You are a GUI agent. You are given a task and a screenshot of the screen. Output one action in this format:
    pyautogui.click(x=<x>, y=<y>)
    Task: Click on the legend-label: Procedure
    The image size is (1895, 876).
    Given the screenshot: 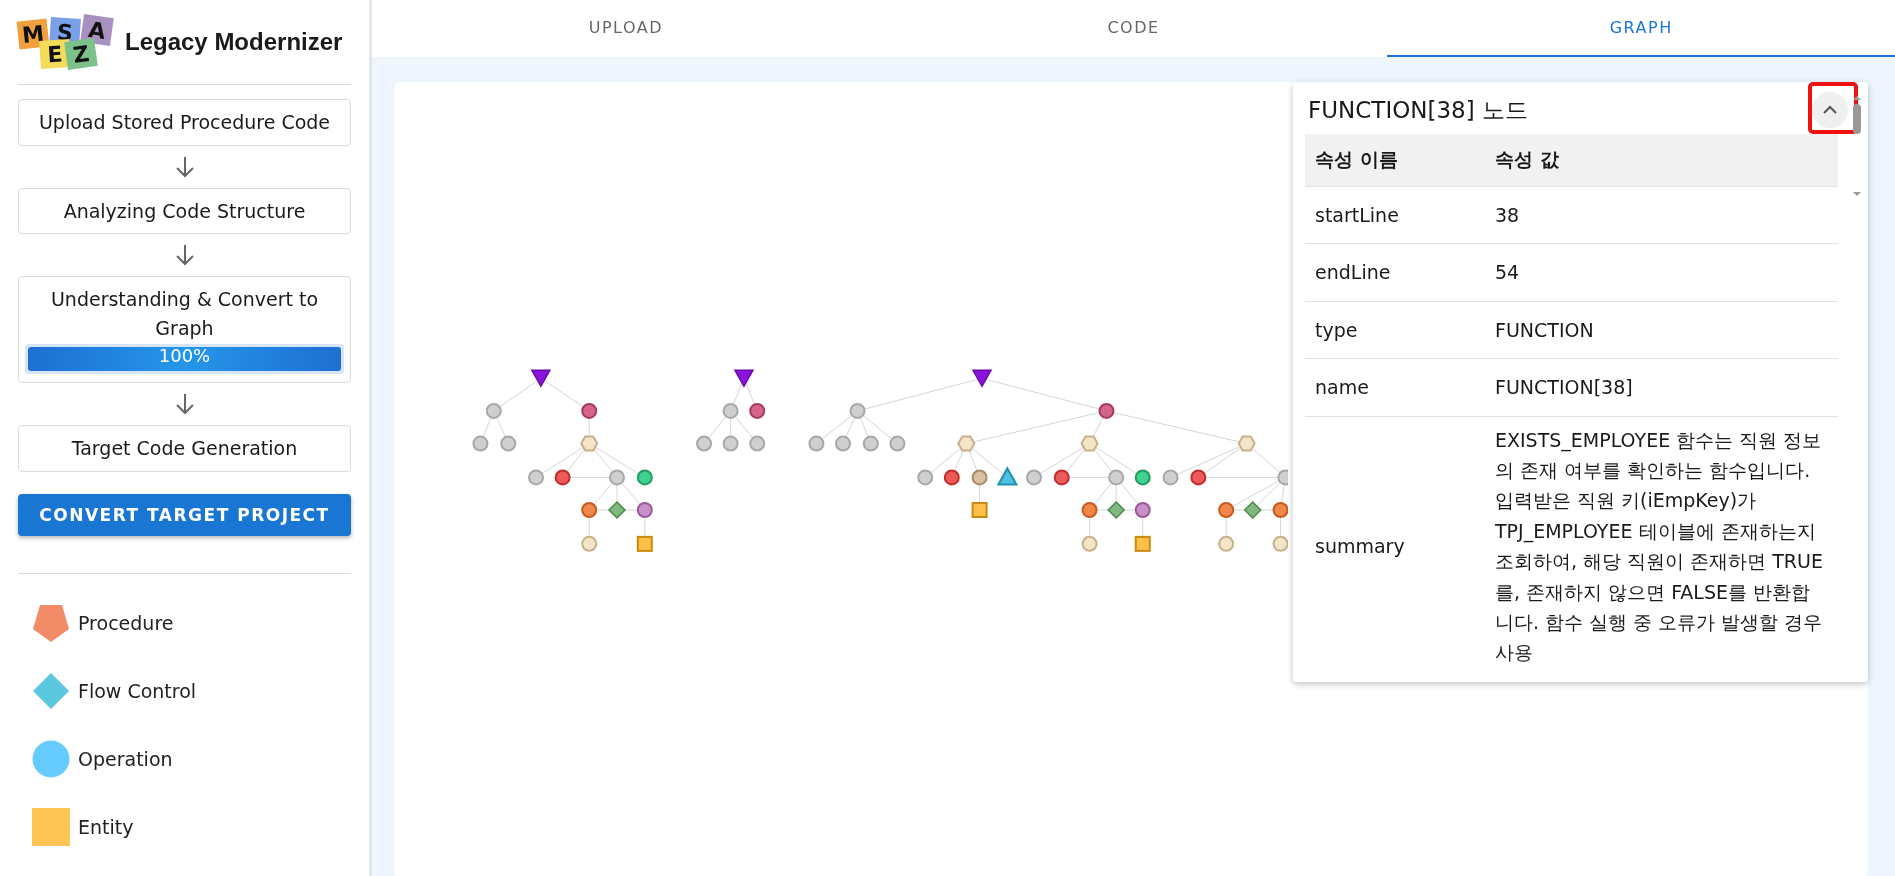 What is the action you would take?
    pyautogui.click(x=126, y=623)
    